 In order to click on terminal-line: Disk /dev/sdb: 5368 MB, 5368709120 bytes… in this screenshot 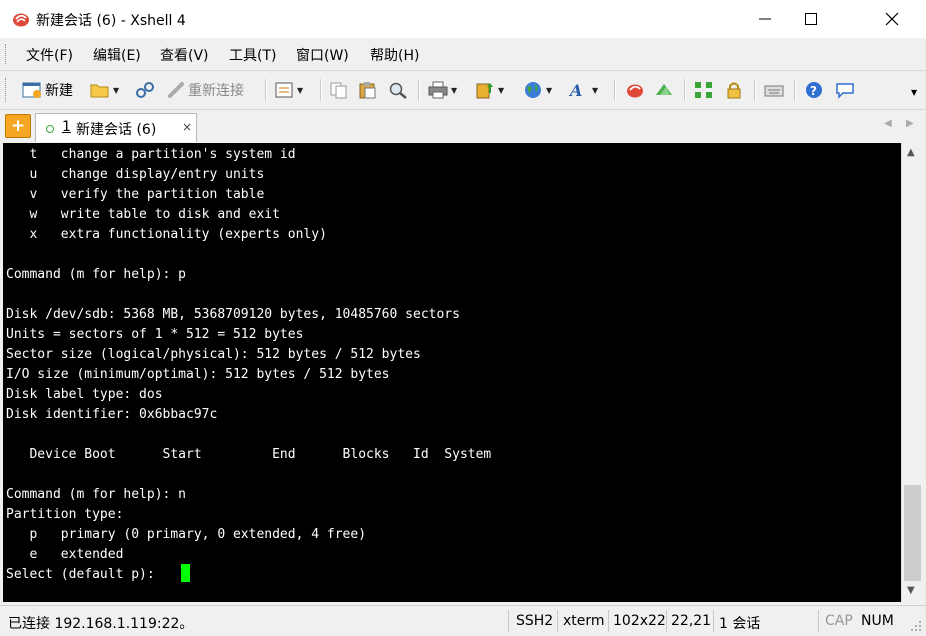, I will do `click(233, 314)`.